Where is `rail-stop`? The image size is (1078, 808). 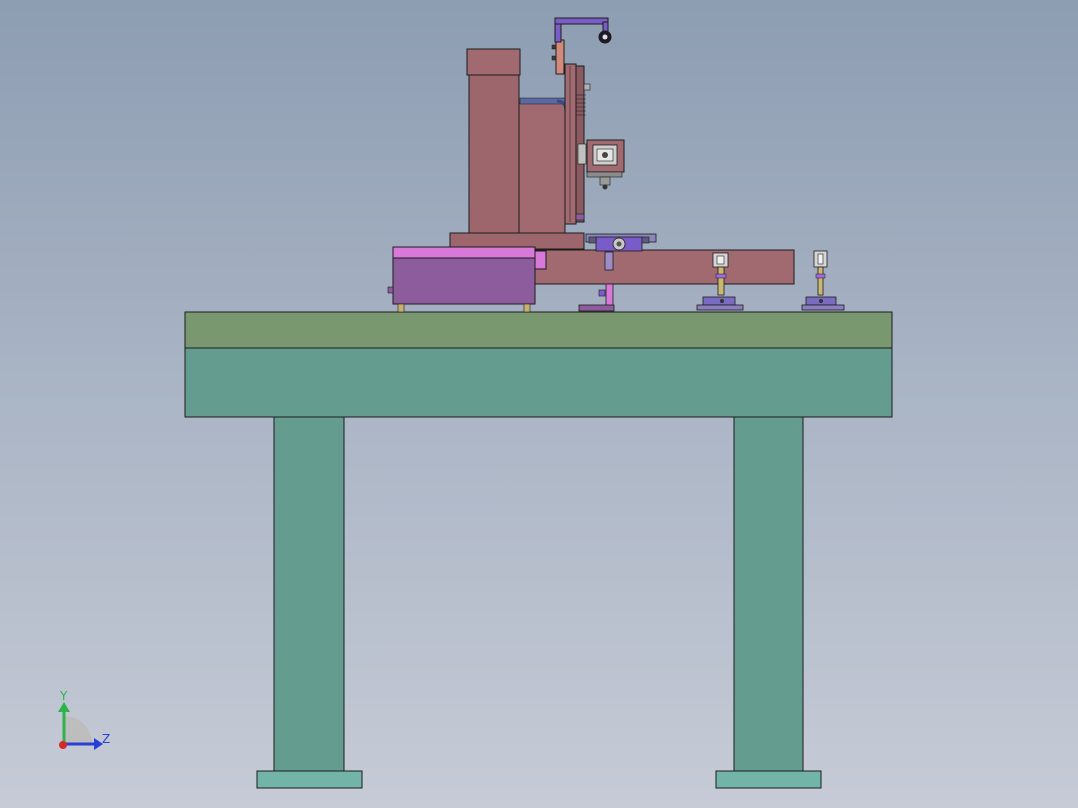
rail-stop is located at coordinates (580, 217).